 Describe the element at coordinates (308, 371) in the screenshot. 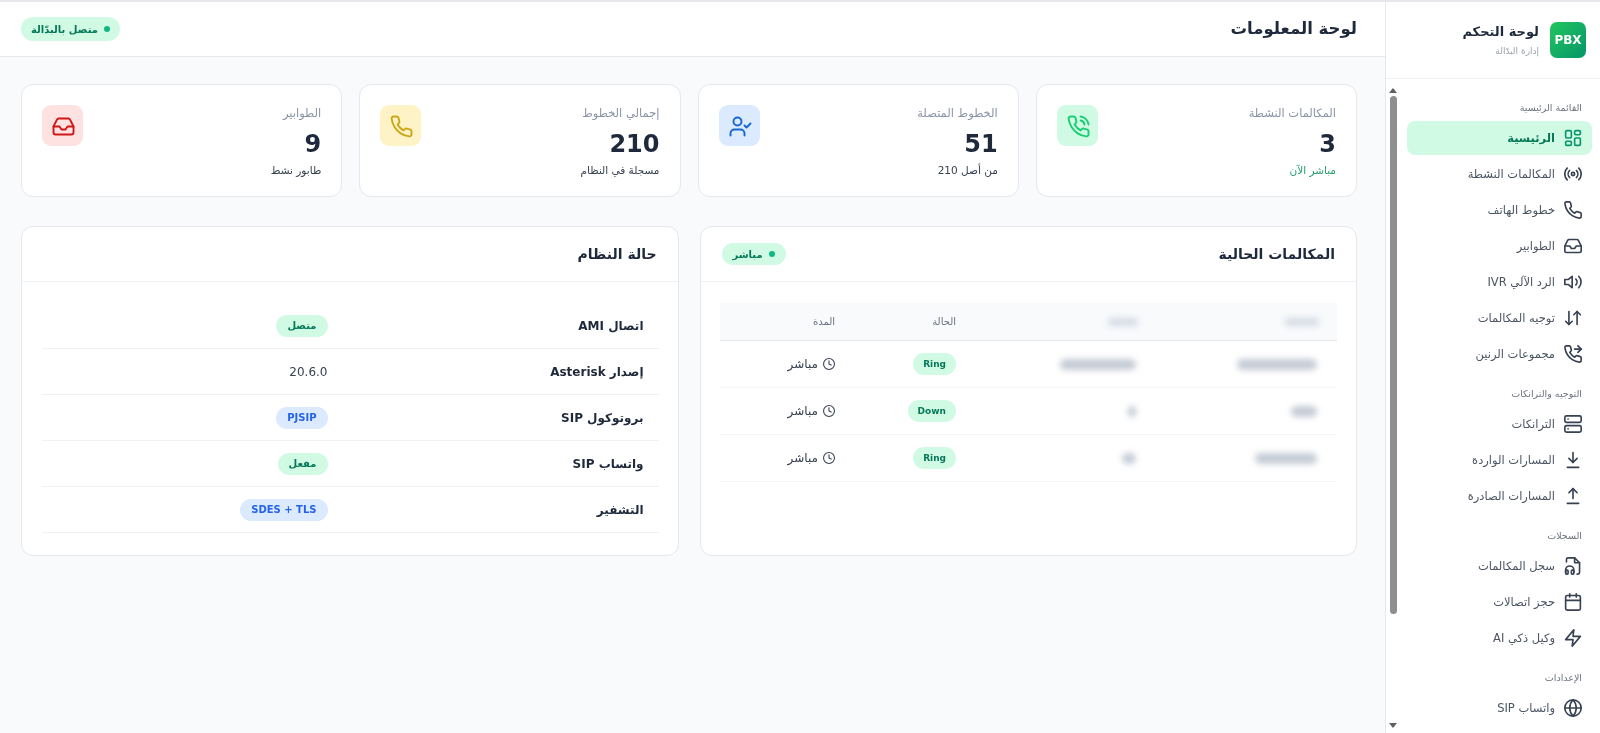

I see `status-value: 20.6.0` at that location.